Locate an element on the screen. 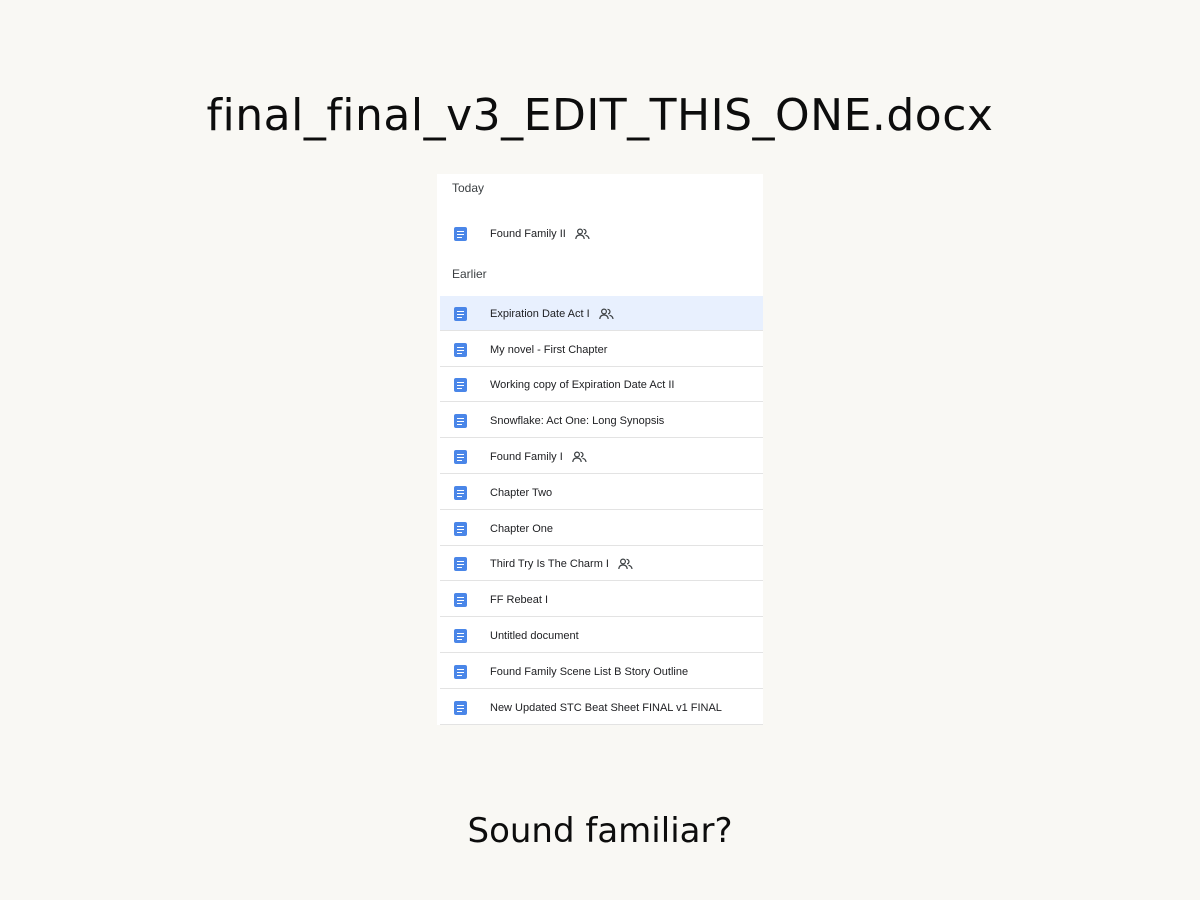 The width and height of the screenshot is (1200, 900). file-row: Chapter One is located at coordinates (601, 528).